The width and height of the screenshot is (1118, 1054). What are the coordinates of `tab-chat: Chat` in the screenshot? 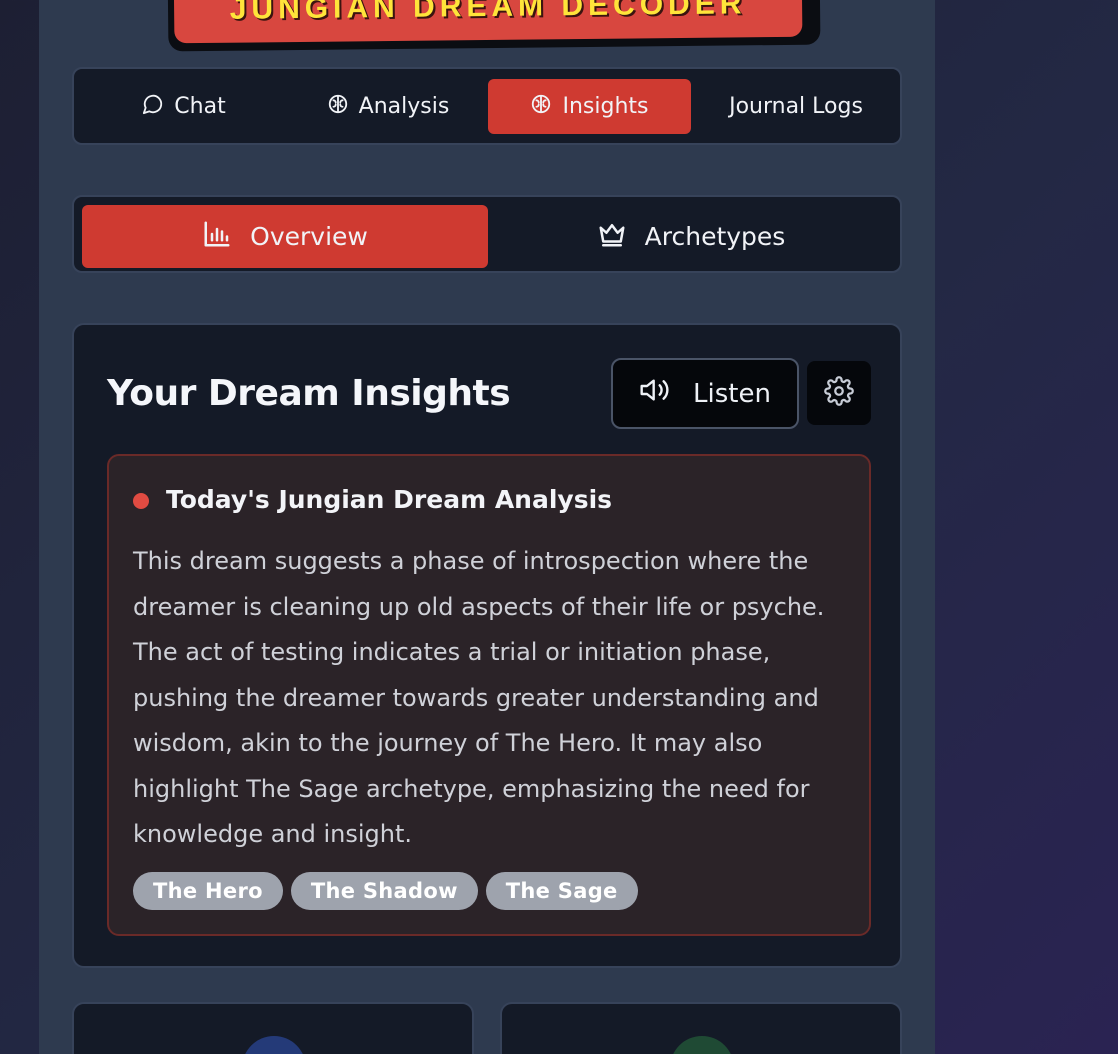 It's located at (184, 106).